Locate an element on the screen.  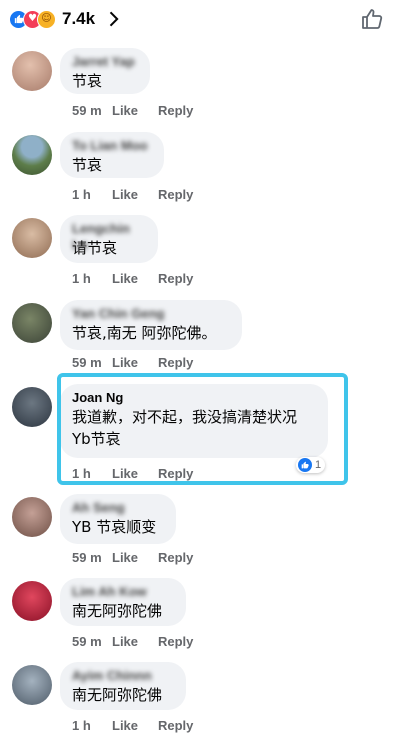
comment-bubble: Yan Chin Geng 节哀,南无 阿弥陀佛。 is located at coordinates (151, 325).